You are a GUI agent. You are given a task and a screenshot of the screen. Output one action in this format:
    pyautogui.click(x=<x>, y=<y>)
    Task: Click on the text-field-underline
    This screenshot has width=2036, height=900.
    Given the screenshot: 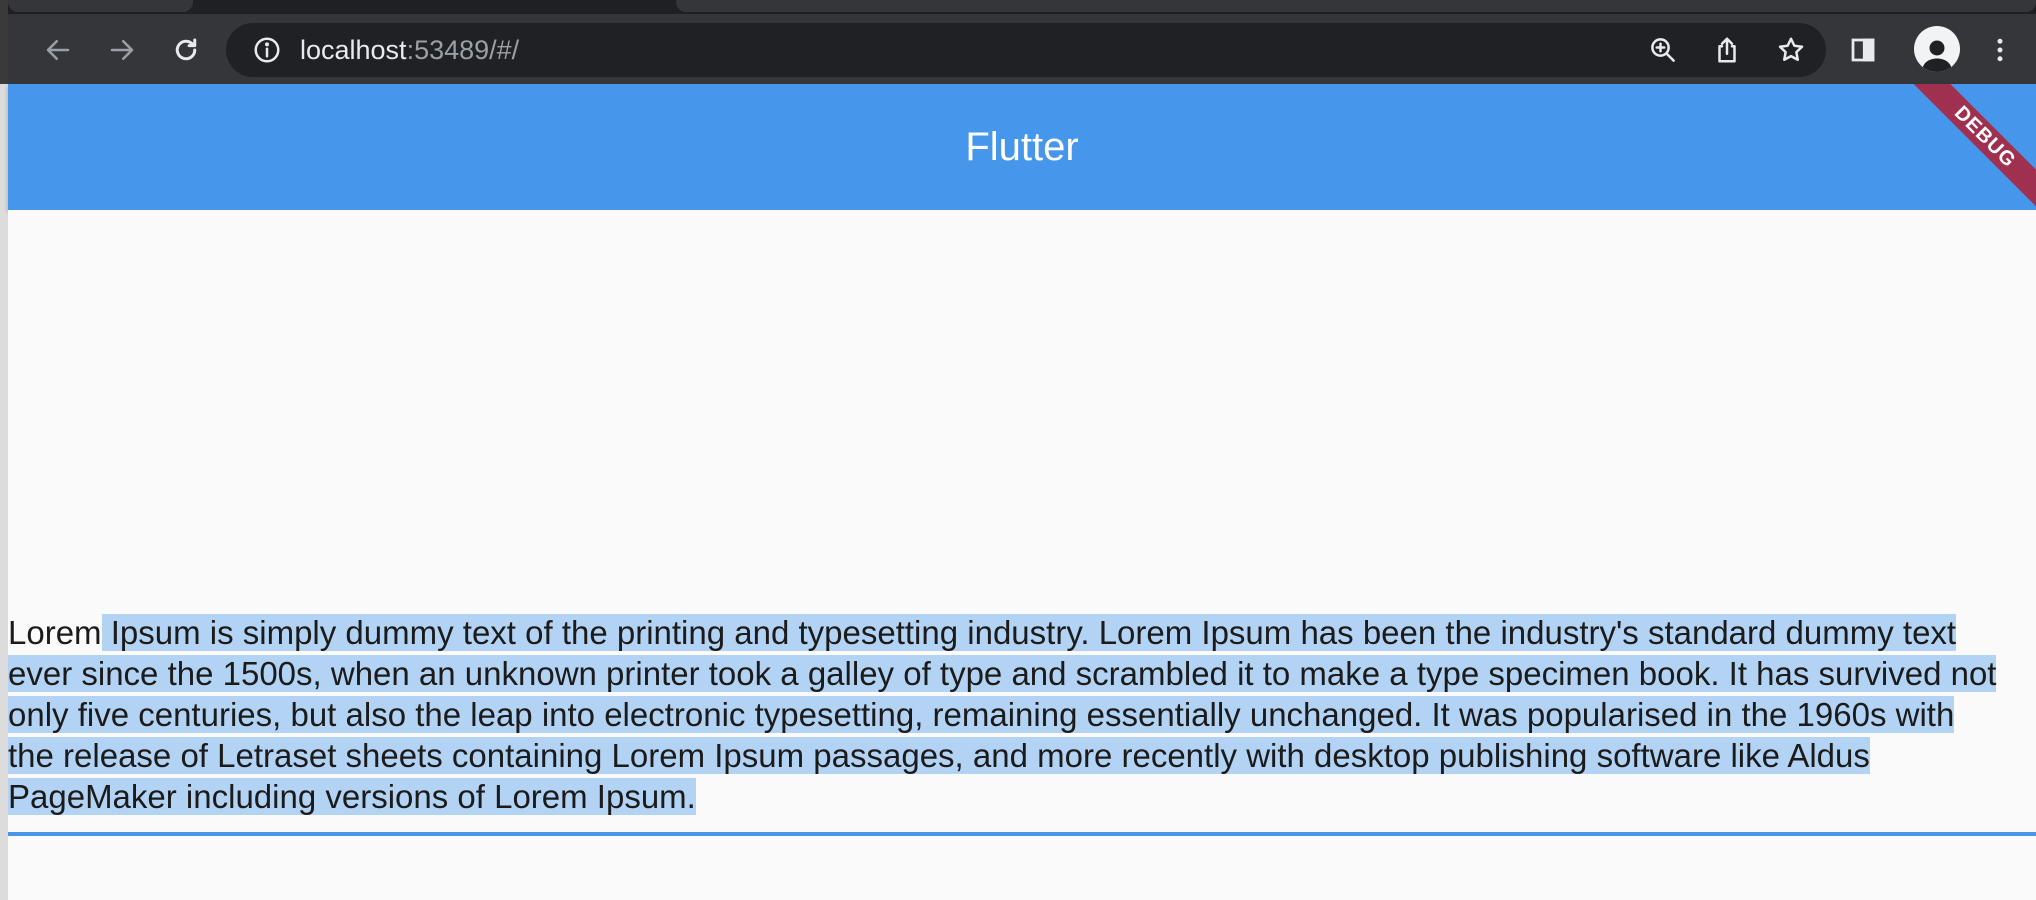 What is the action you would take?
    pyautogui.click(x=1022, y=834)
    